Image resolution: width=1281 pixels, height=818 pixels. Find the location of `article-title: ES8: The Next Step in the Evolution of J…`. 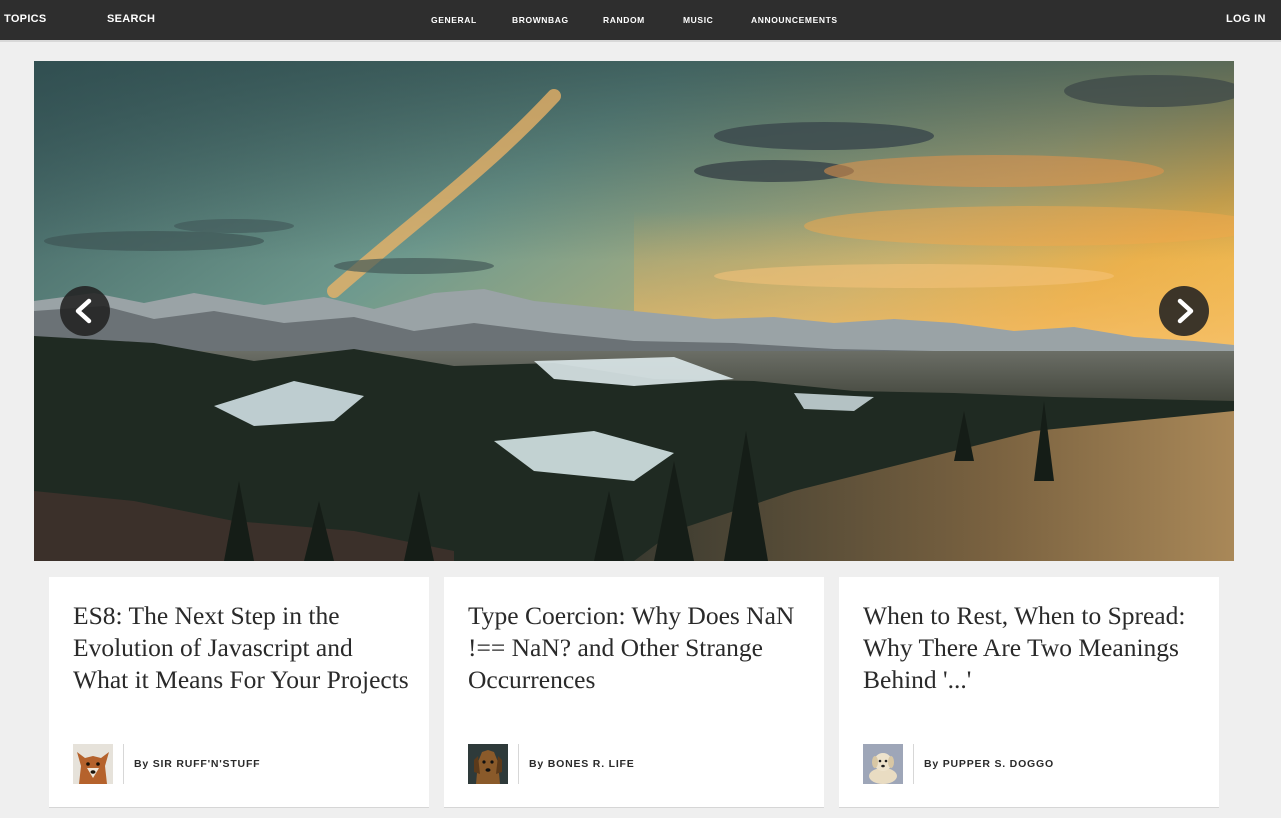

article-title: ES8: The Next Step in the Evolution of J… is located at coordinates (243, 648).